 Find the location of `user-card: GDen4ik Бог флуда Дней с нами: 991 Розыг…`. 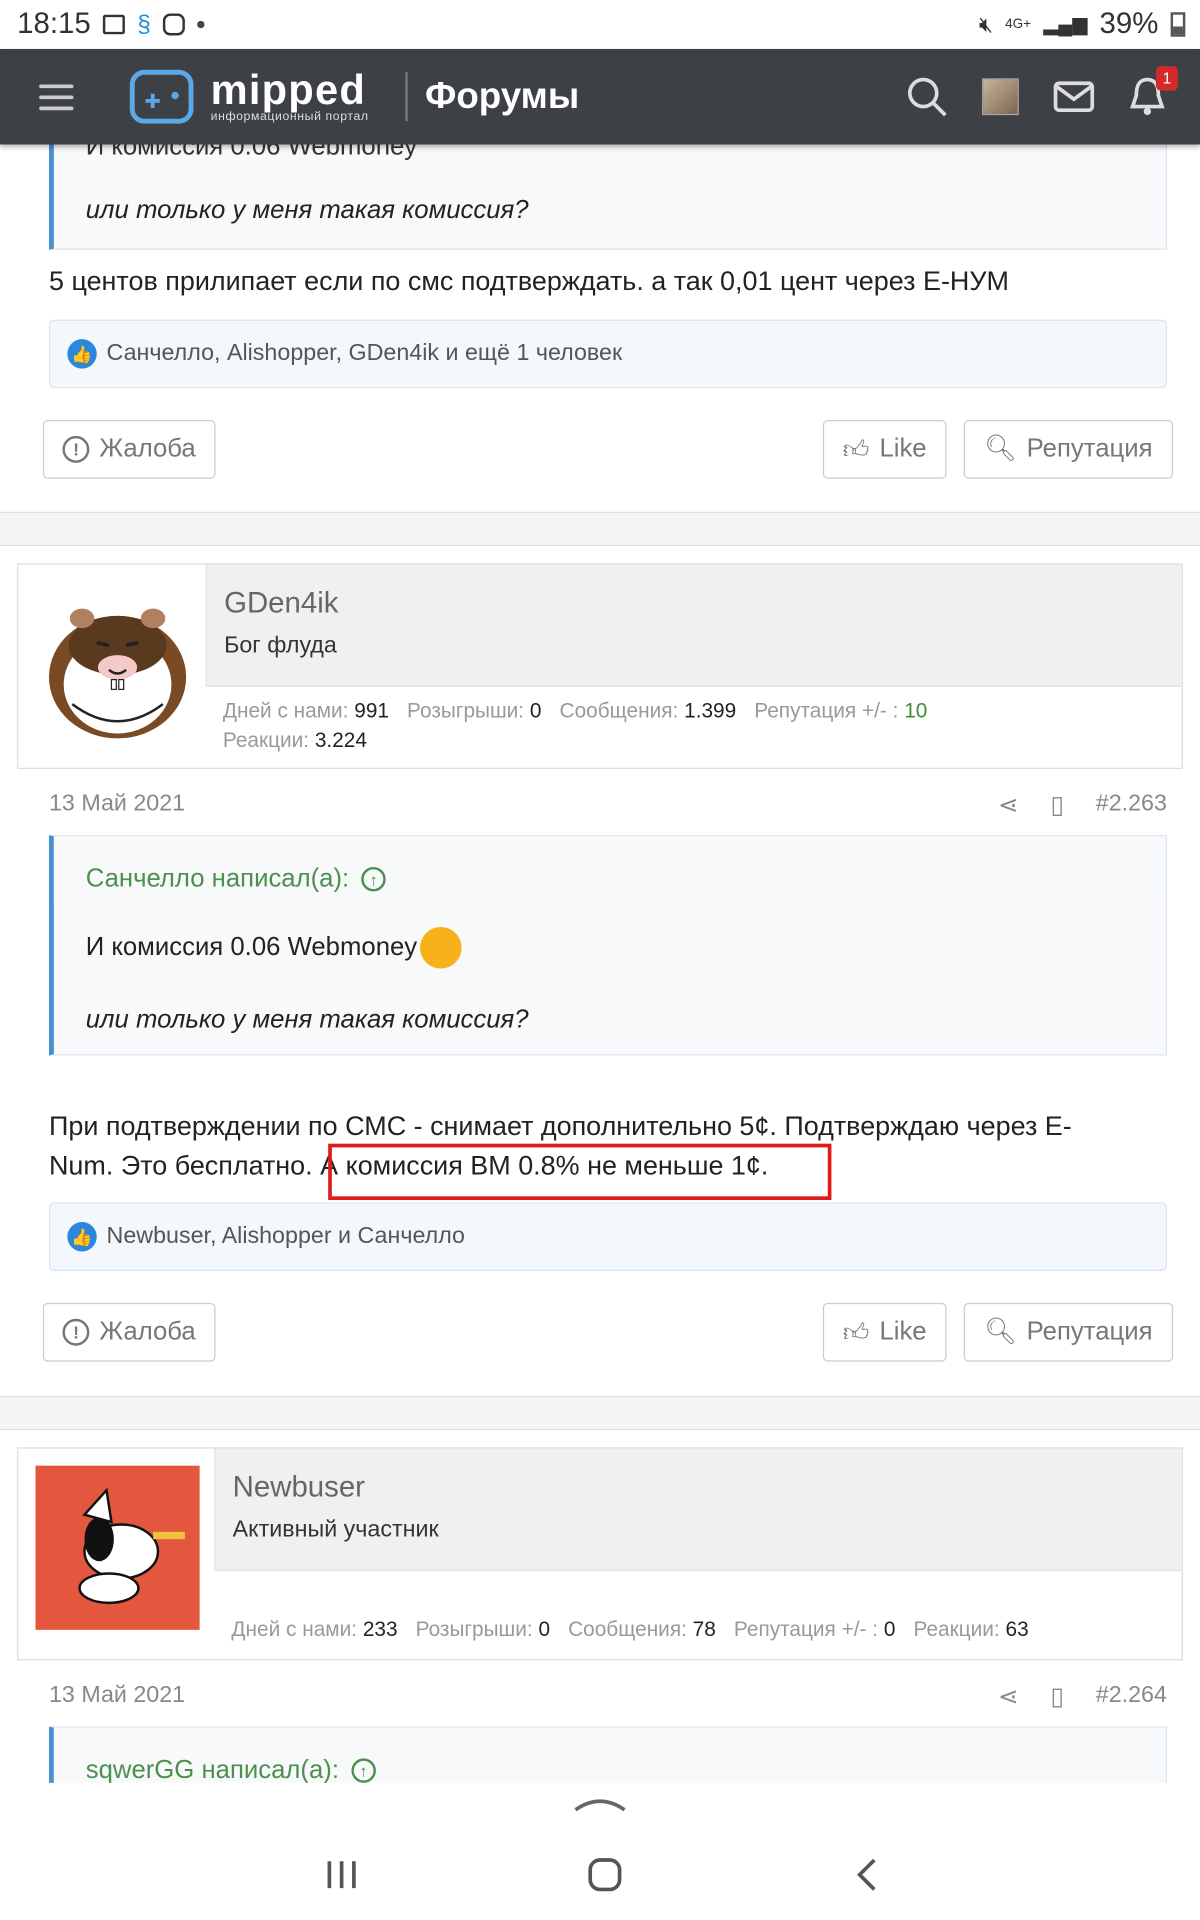

user-card: GDen4ik Бог флуда Дней с нами: 991 Розыг… is located at coordinates (600, 666).